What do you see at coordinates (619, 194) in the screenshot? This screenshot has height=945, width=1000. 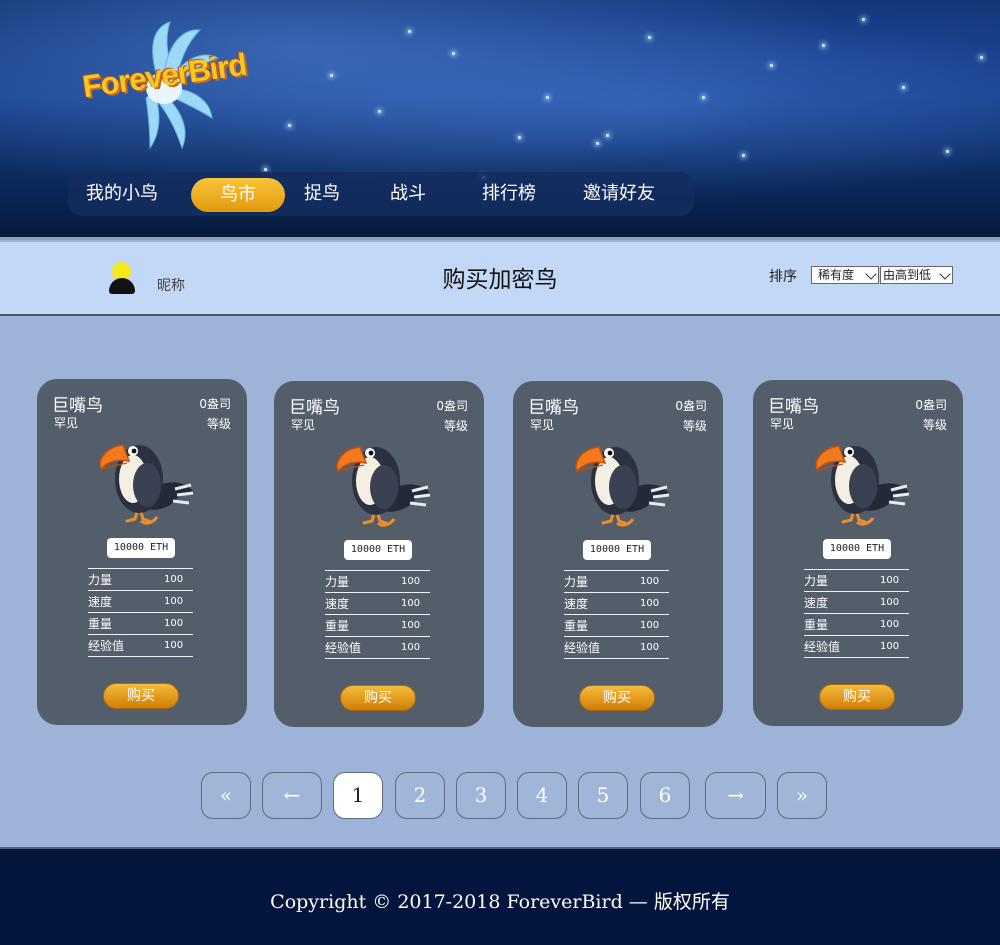 I see `nav-item-invite-friends: 邀请好友` at bounding box center [619, 194].